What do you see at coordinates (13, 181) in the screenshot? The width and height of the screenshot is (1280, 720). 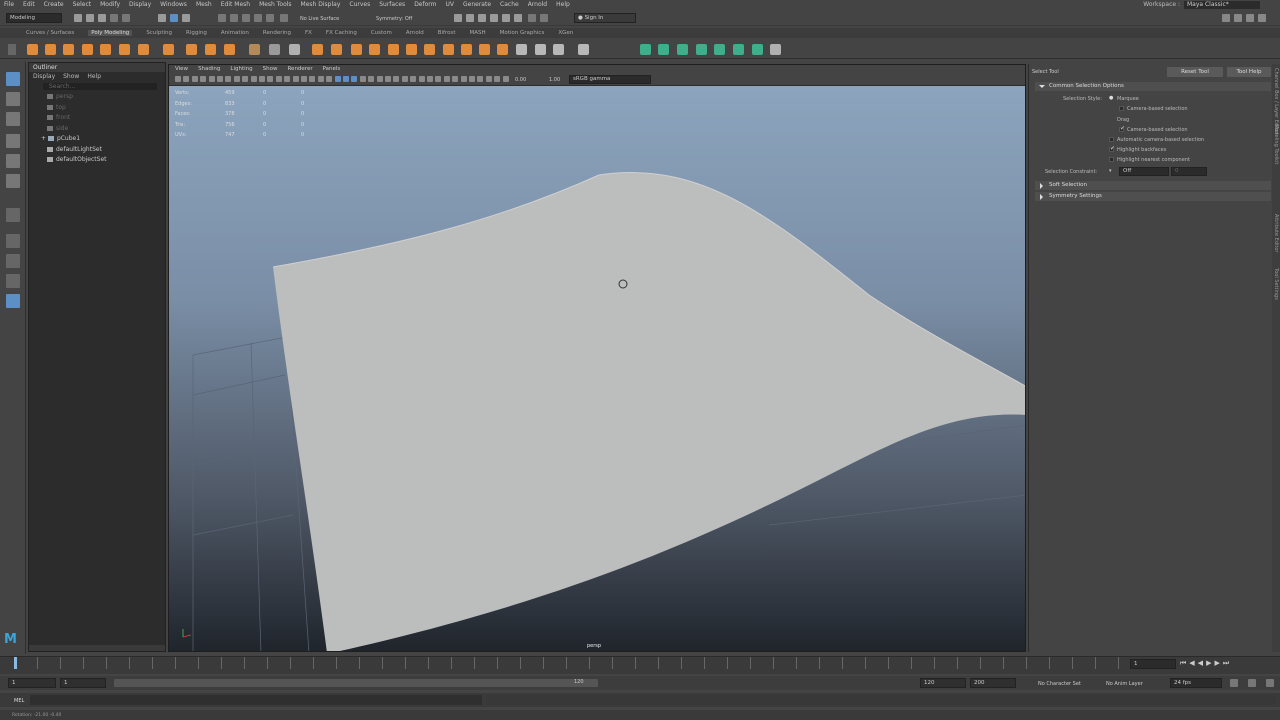 I see `scale-tool-icon` at bounding box center [13, 181].